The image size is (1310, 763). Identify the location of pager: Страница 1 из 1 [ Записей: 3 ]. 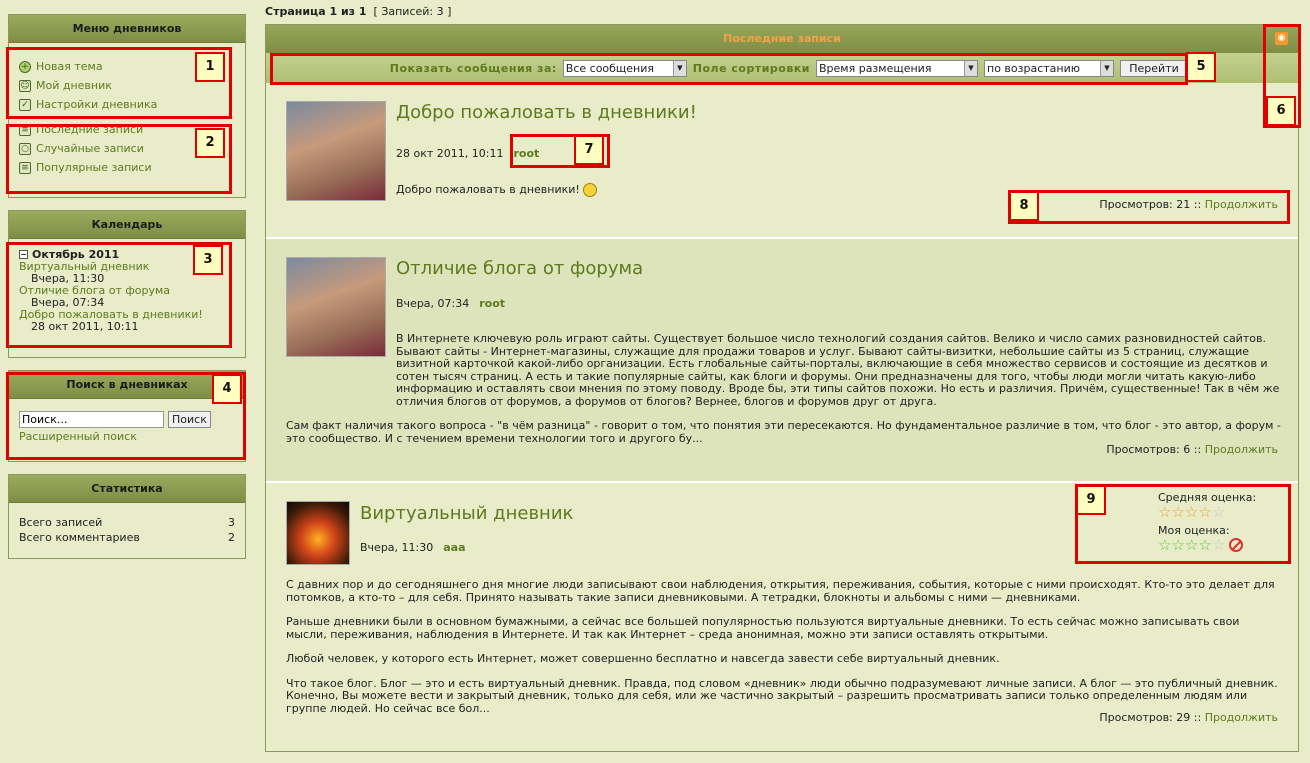
(782, 12).